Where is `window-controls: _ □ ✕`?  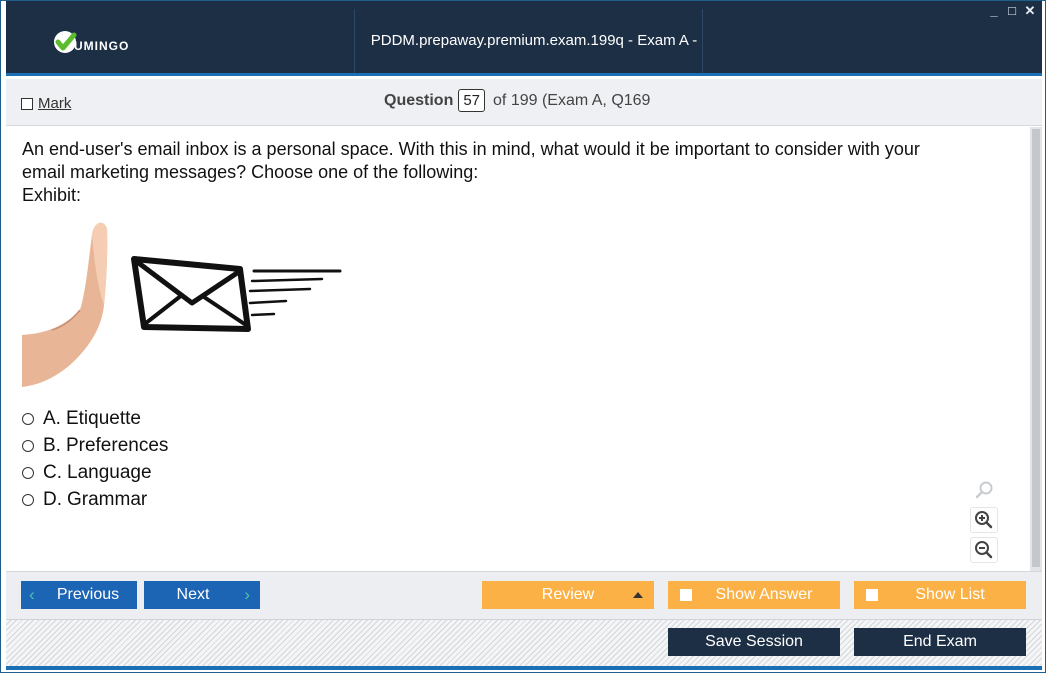 window-controls: _ □ ✕ is located at coordinates (1012, 11).